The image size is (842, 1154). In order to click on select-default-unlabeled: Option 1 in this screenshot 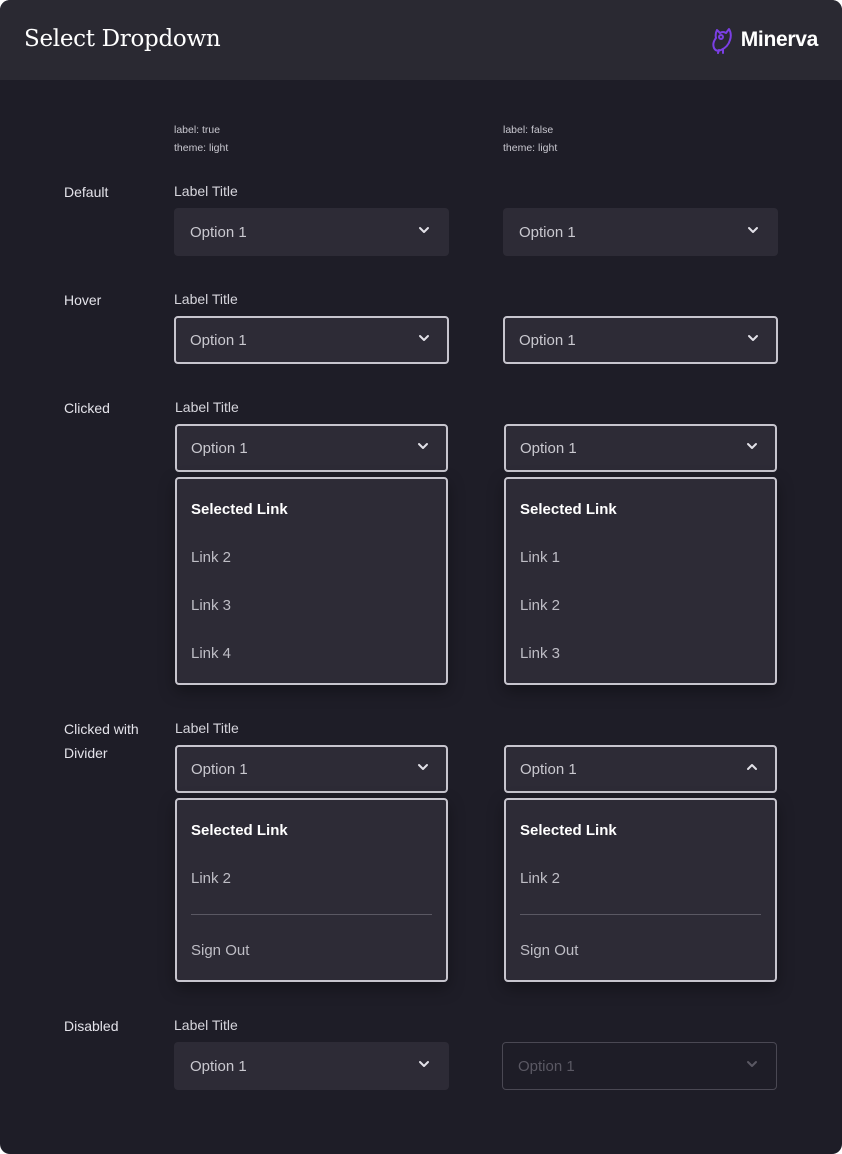, I will do `click(640, 232)`.